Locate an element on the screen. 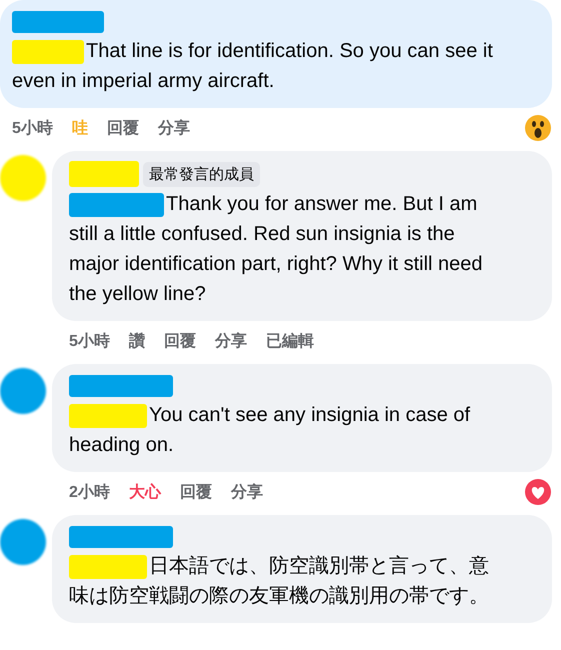 The width and height of the screenshot is (561, 650). reaction-link: 讚 is located at coordinates (136, 341).